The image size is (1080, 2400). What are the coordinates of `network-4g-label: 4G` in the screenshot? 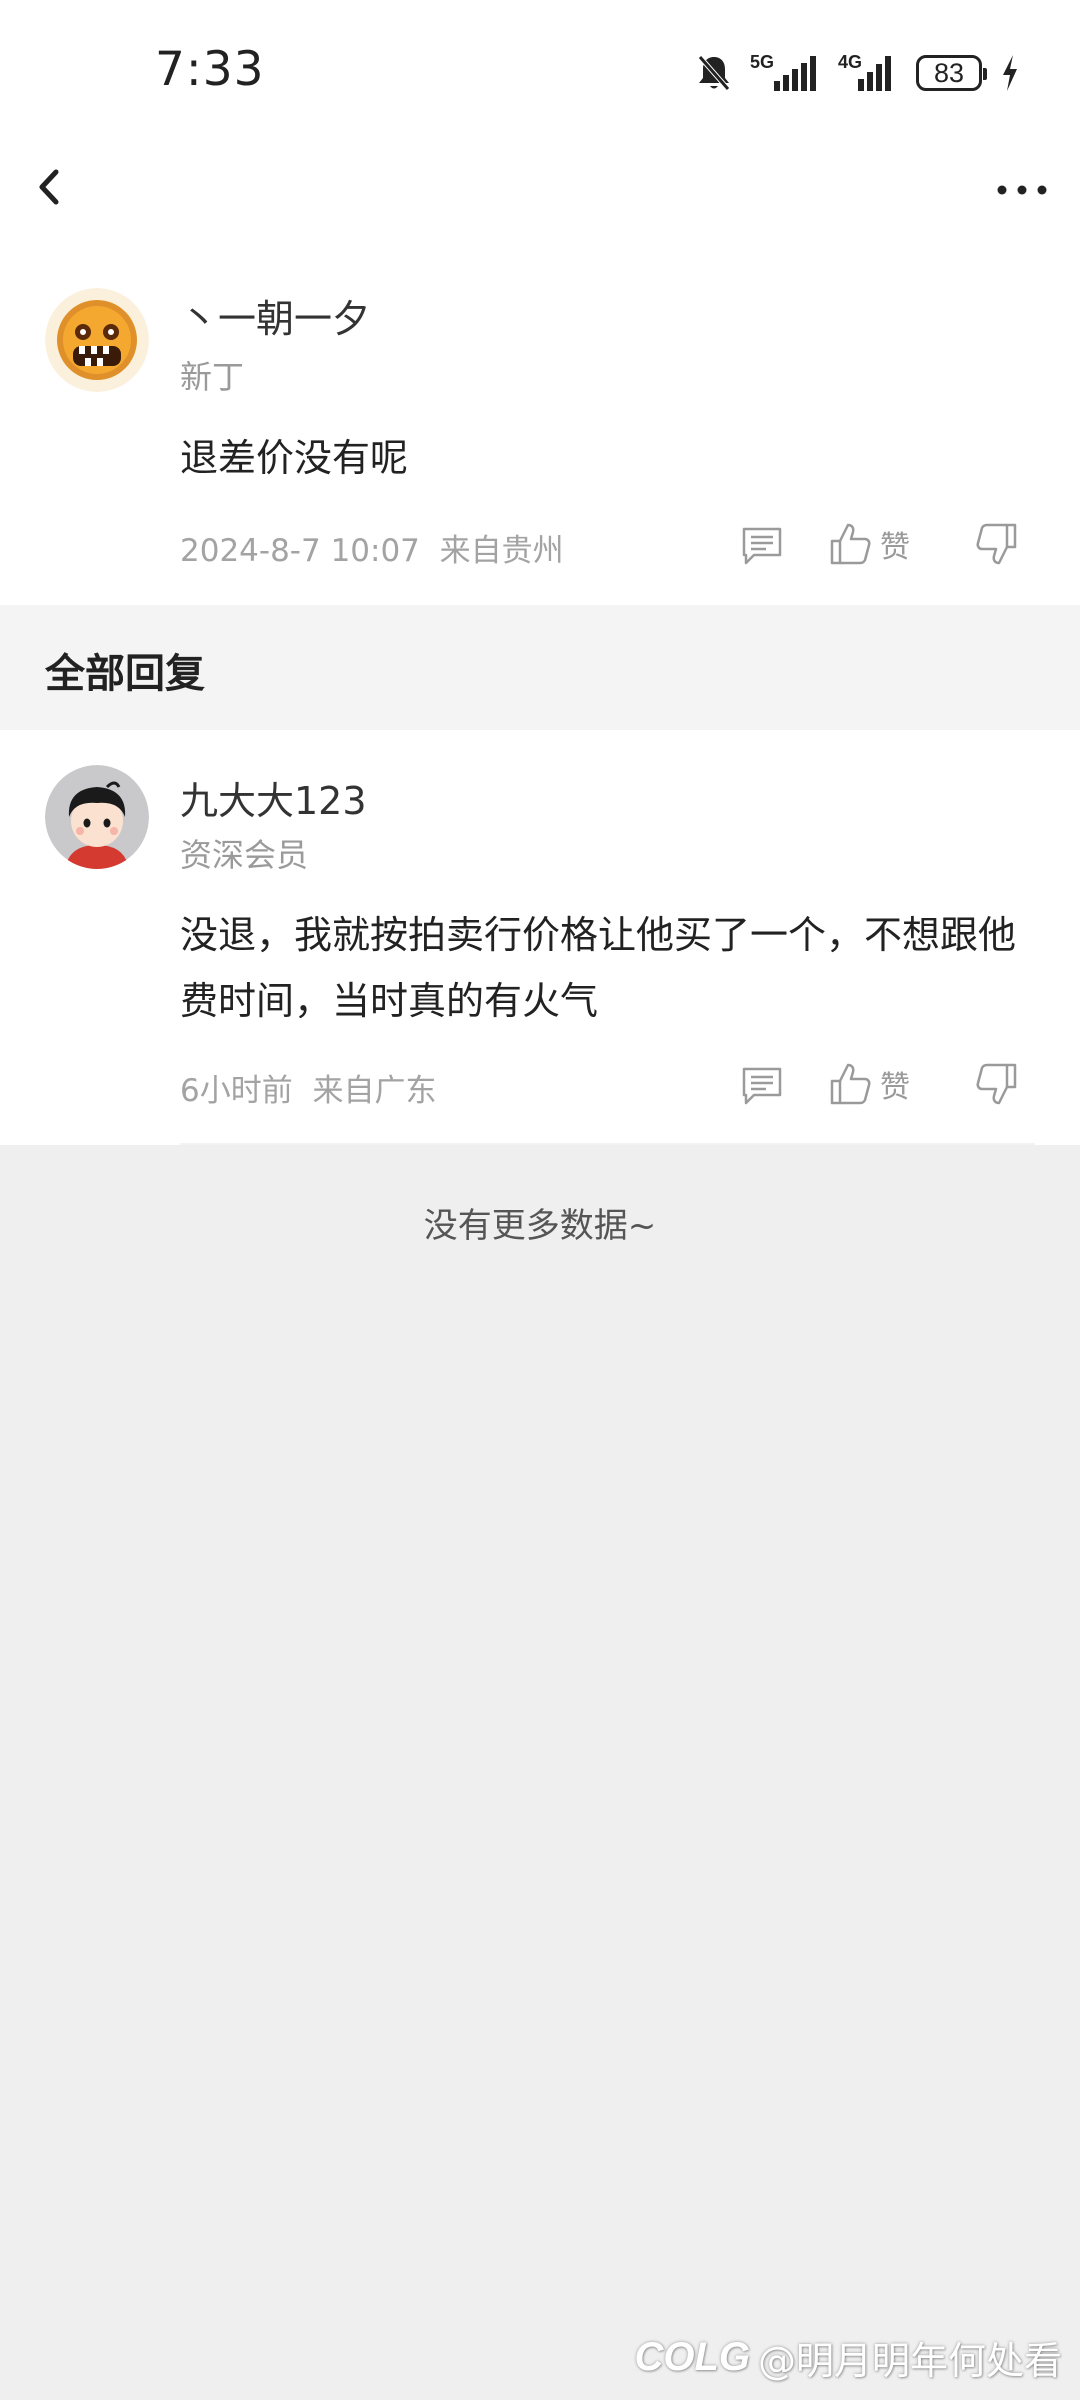 It's located at (850, 62).